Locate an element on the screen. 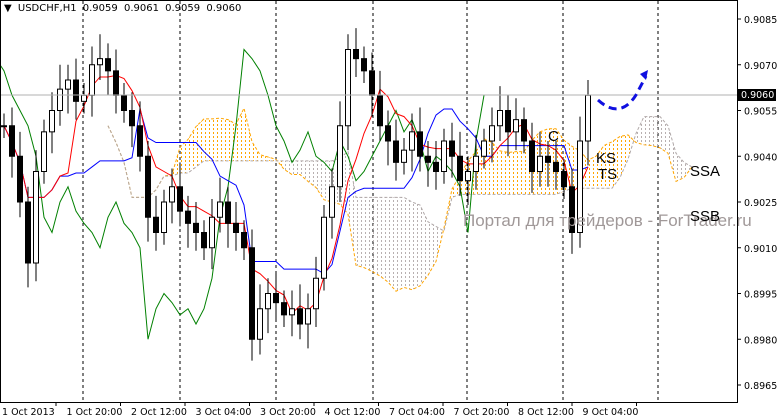 The image size is (778, 420). label-ks: KS is located at coordinates (606, 158).